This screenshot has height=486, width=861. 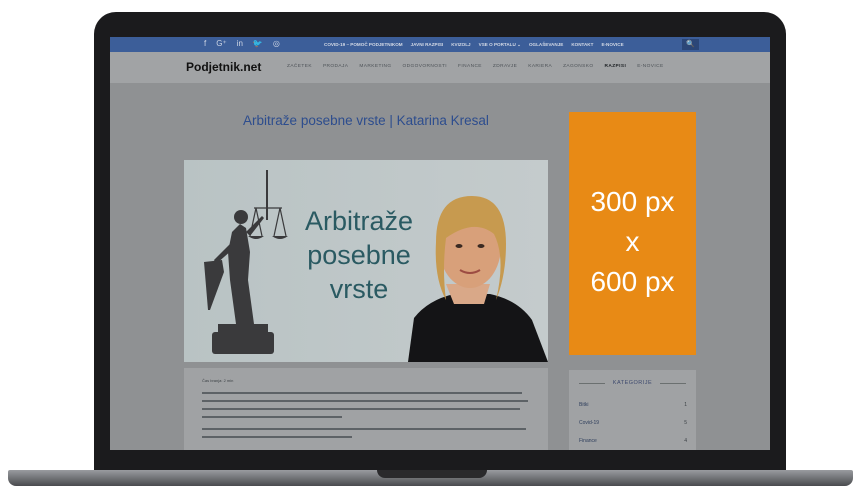 What do you see at coordinates (685, 441) in the screenshot?
I see `category-count: 4` at bounding box center [685, 441].